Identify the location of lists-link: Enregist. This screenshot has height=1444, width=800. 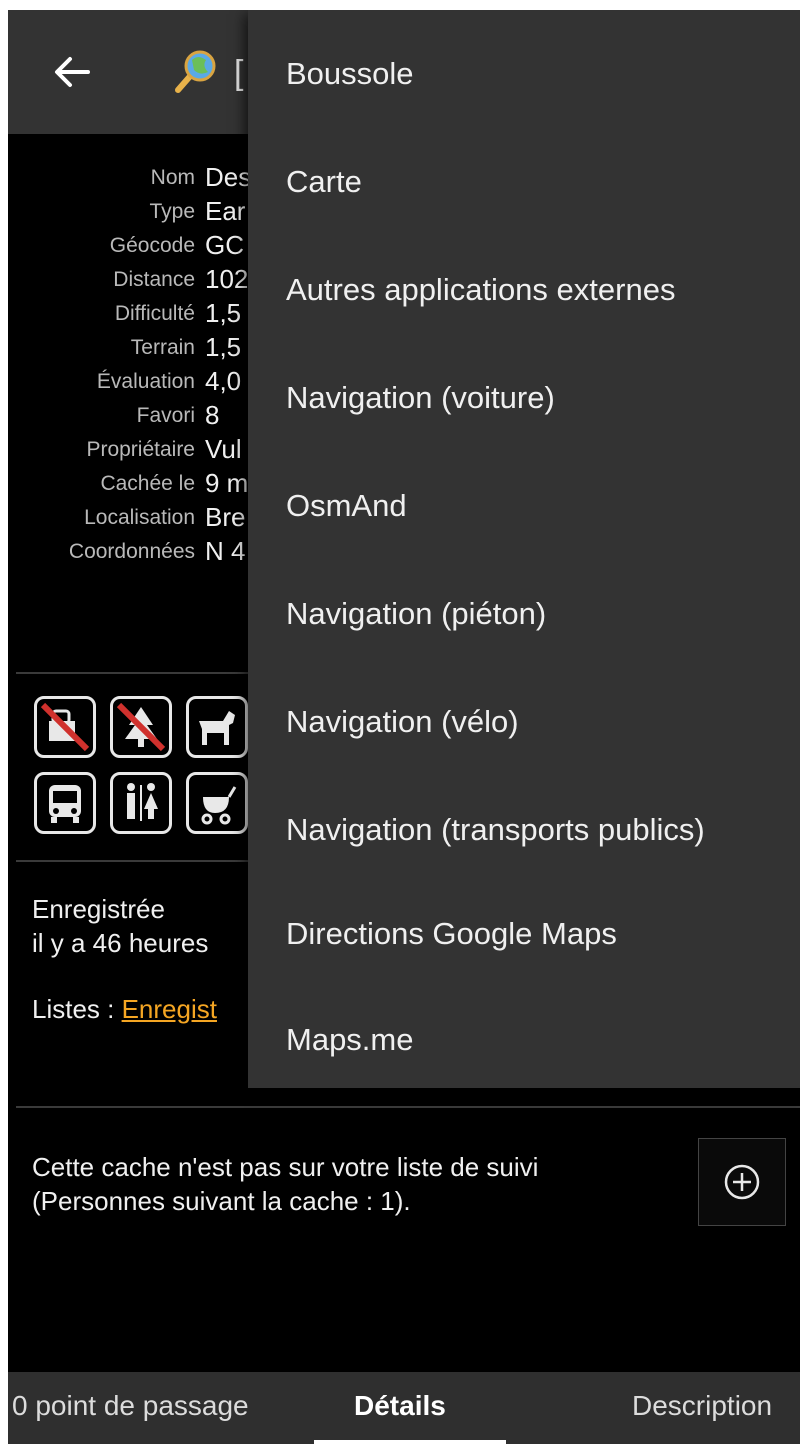
(169, 1009).